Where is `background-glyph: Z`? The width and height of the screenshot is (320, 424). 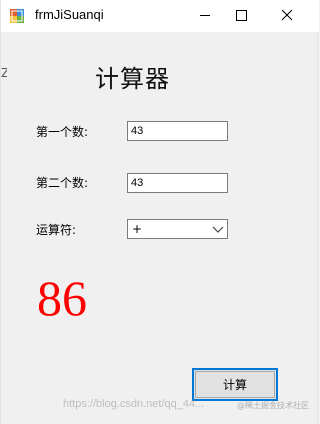 background-glyph: Z is located at coordinates (4, 73).